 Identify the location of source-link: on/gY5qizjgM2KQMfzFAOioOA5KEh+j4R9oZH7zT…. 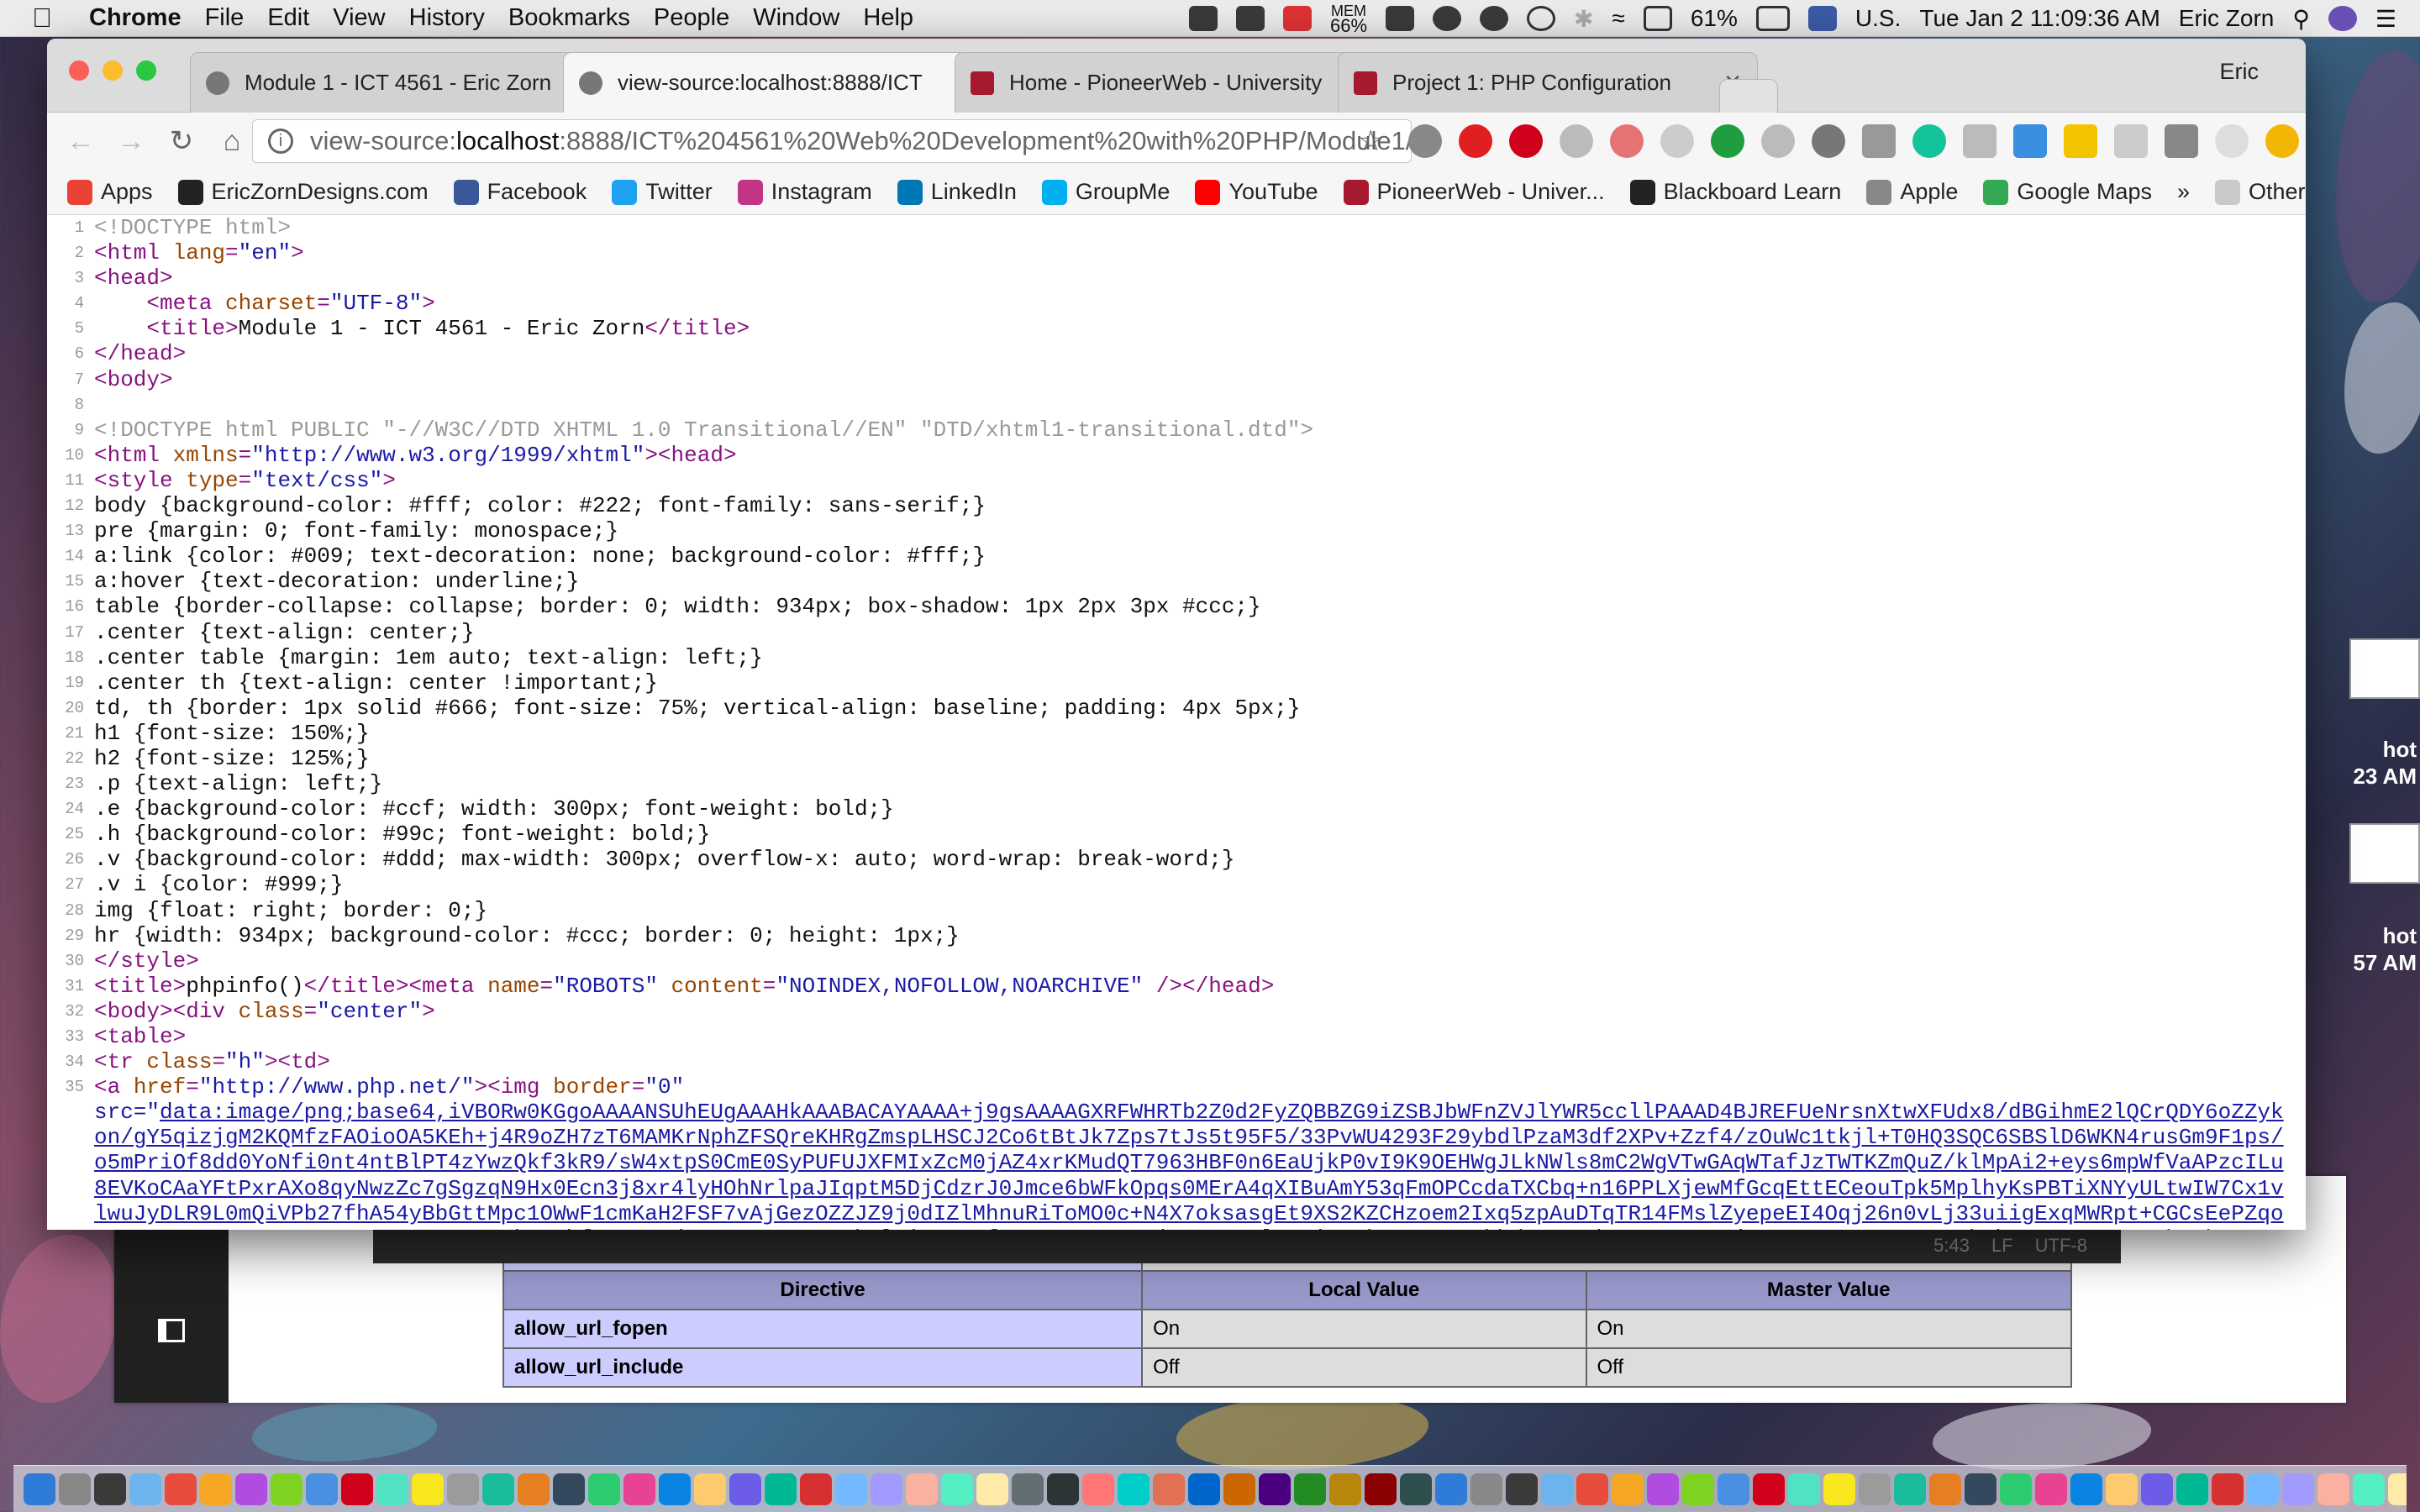
(1189, 1137).